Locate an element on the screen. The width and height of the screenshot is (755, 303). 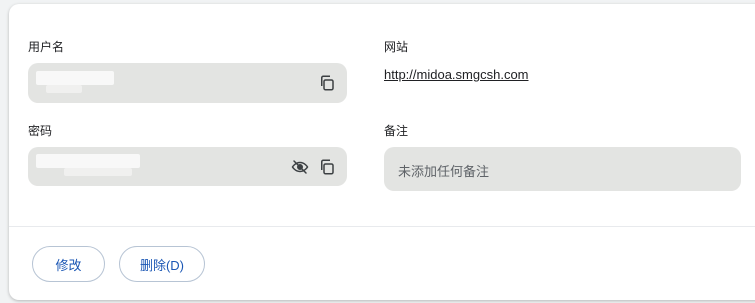
eye-off-icon is located at coordinates (300, 167).